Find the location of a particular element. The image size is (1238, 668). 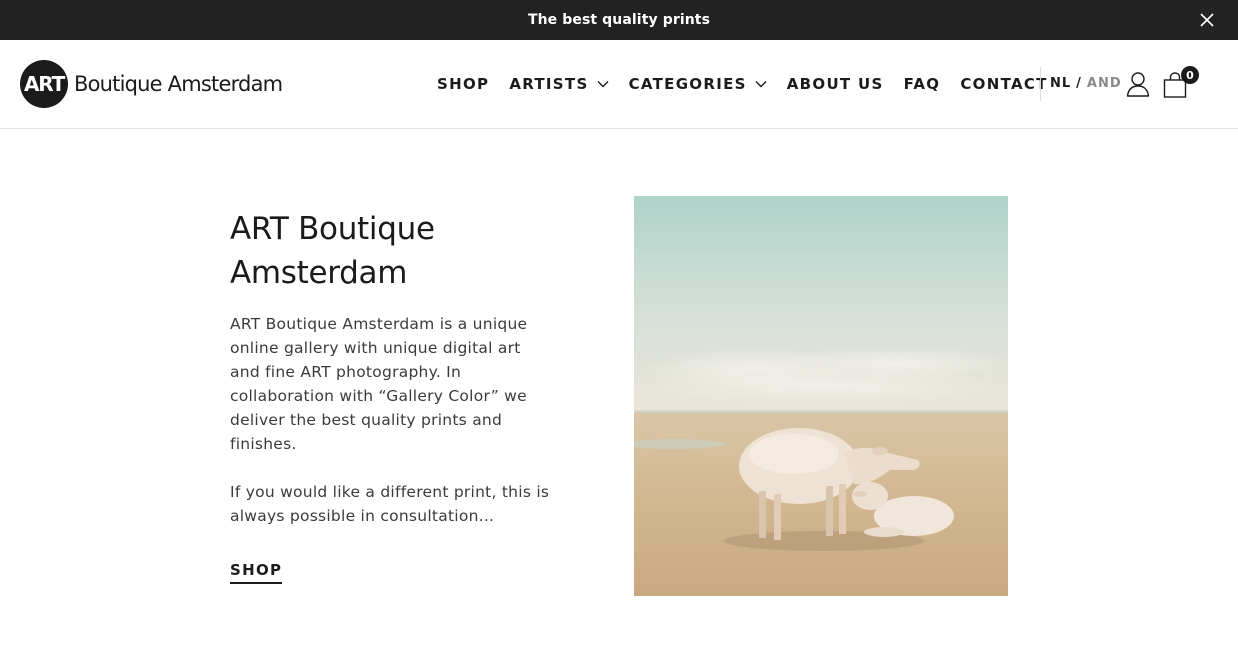

announcement-bar: The best quality prints is located at coordinates (619, 20).